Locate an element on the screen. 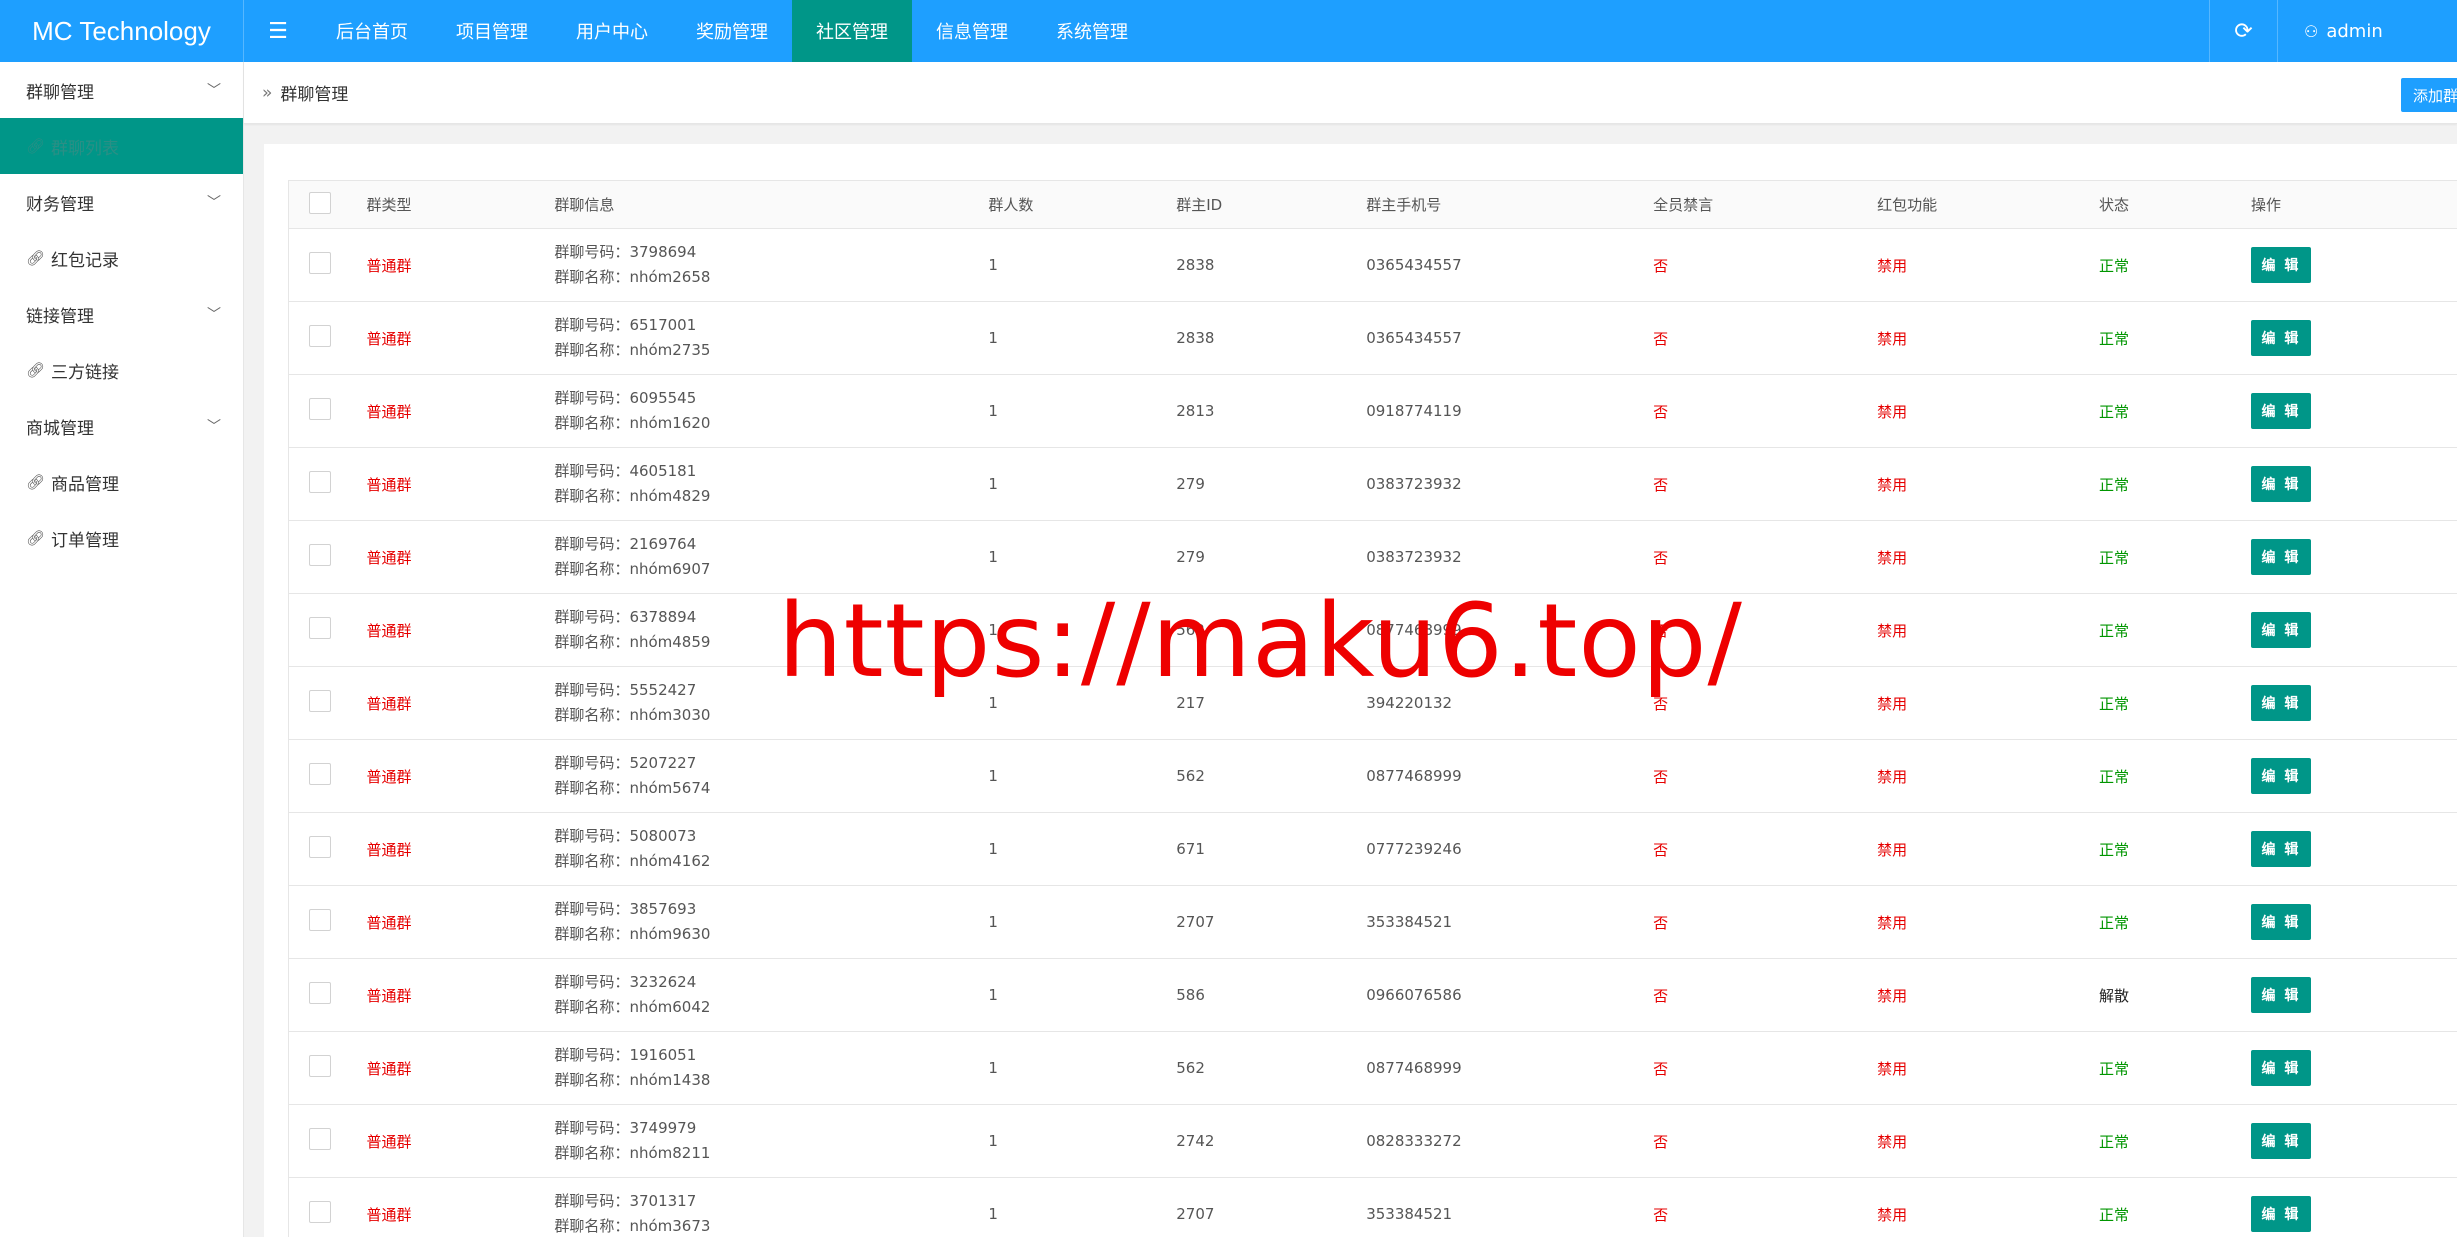 The image size is (2457, 1237). group-name: 群聊名称：nhóm8211 is located at coordinates (632, 1153).